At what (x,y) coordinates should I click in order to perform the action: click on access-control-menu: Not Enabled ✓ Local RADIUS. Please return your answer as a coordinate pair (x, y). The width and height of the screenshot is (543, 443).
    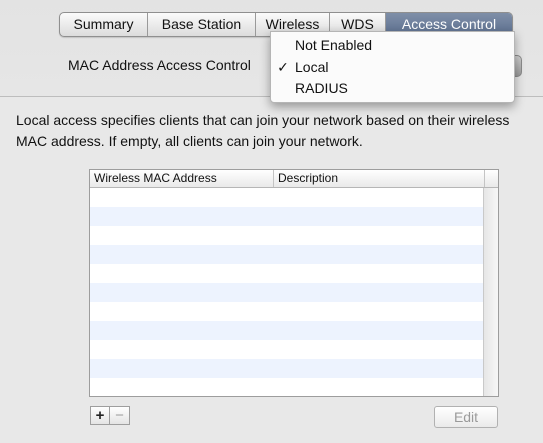
    Looking at the image, I should click on (392, 67).